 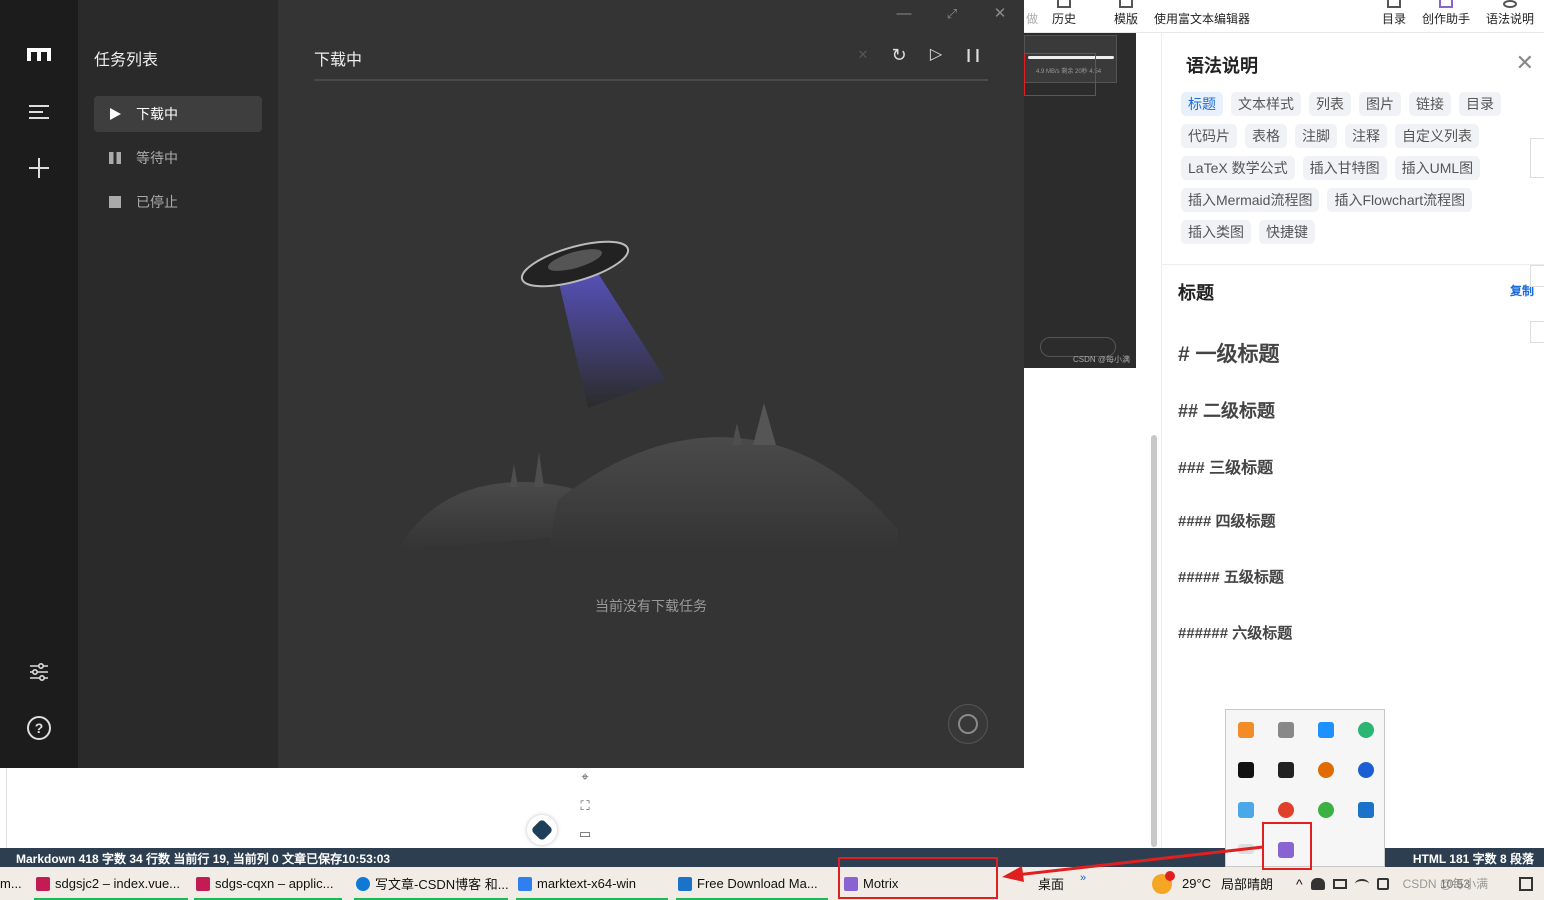 I want to click on editor-scrollbar, so click(x=1154, y=641).